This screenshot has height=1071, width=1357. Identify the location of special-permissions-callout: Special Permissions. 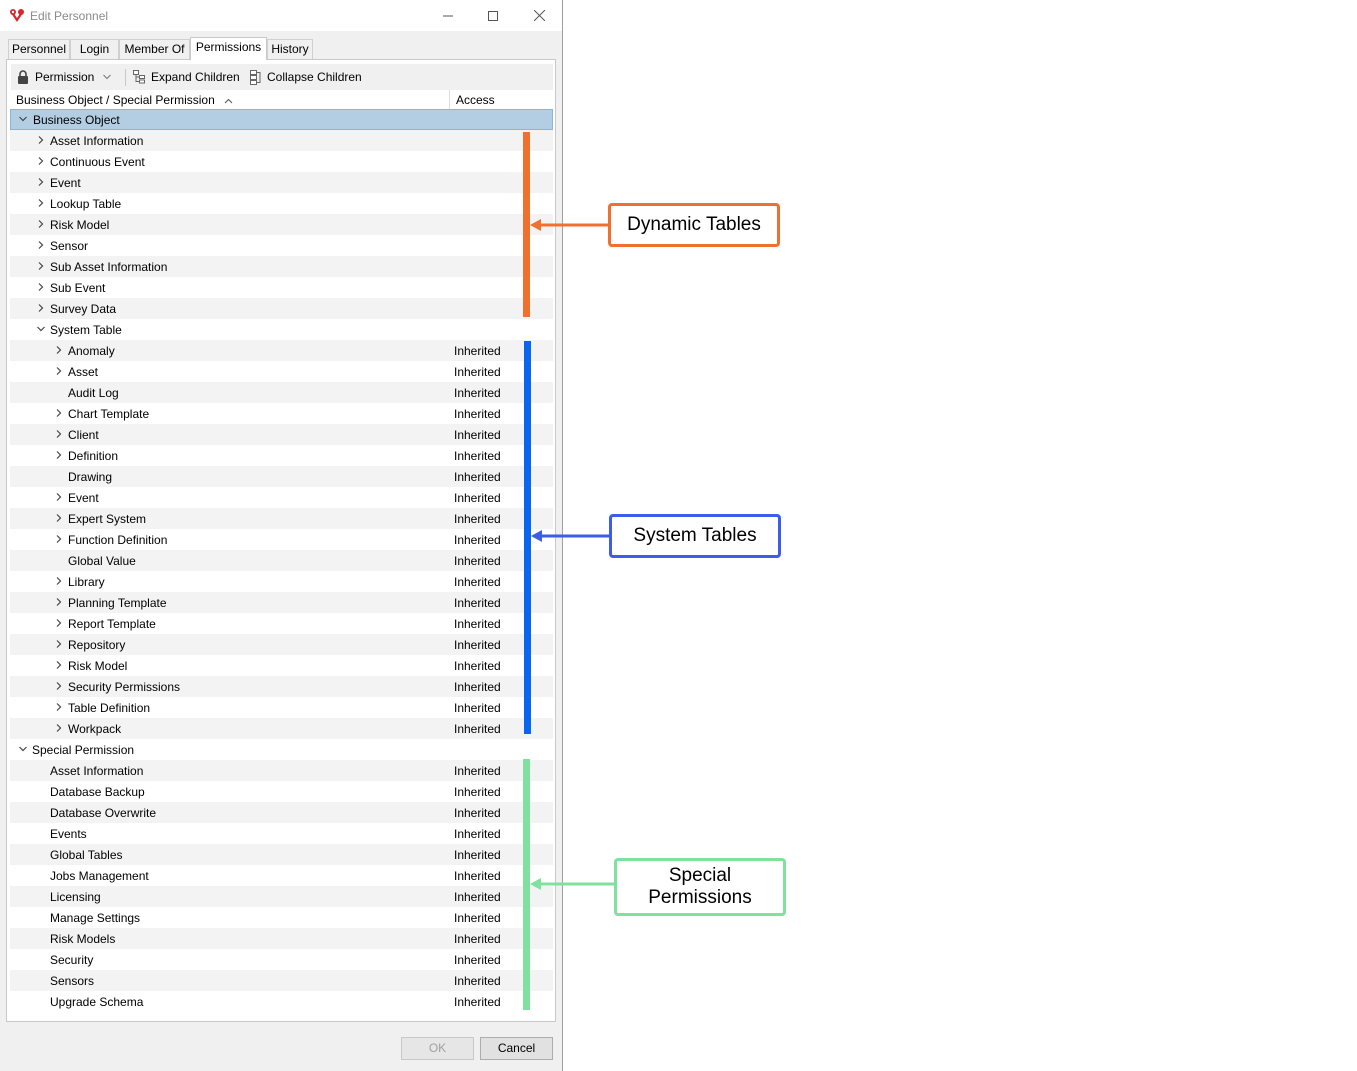
(700, 887).